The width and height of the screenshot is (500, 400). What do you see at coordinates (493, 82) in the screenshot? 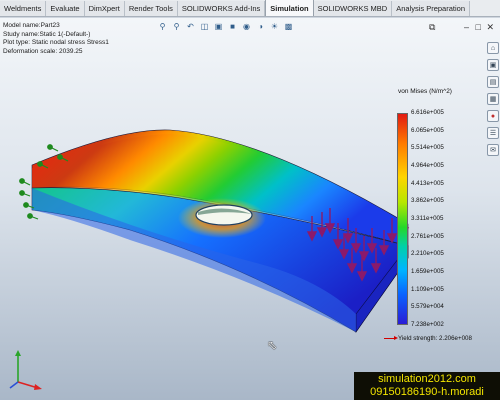
I see `file-explorer-icon: ▤` at bounding box center [493, 82].